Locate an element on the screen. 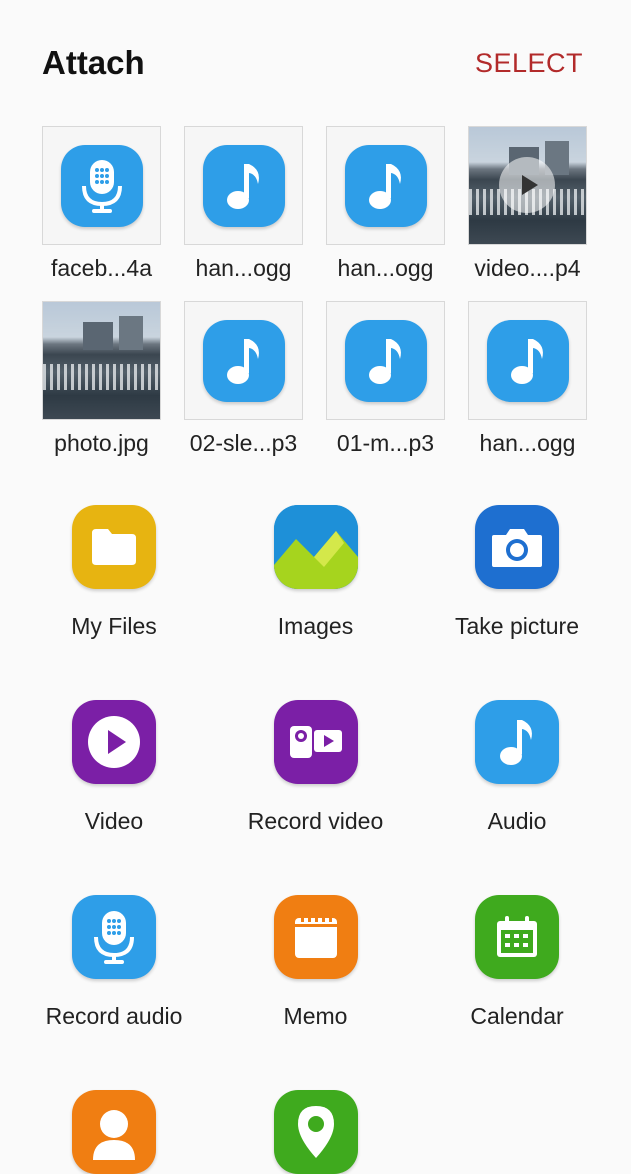 The width and height of the screenshot is (631, 1174). file-name: video....p4 is located at coordinates (527, 268).